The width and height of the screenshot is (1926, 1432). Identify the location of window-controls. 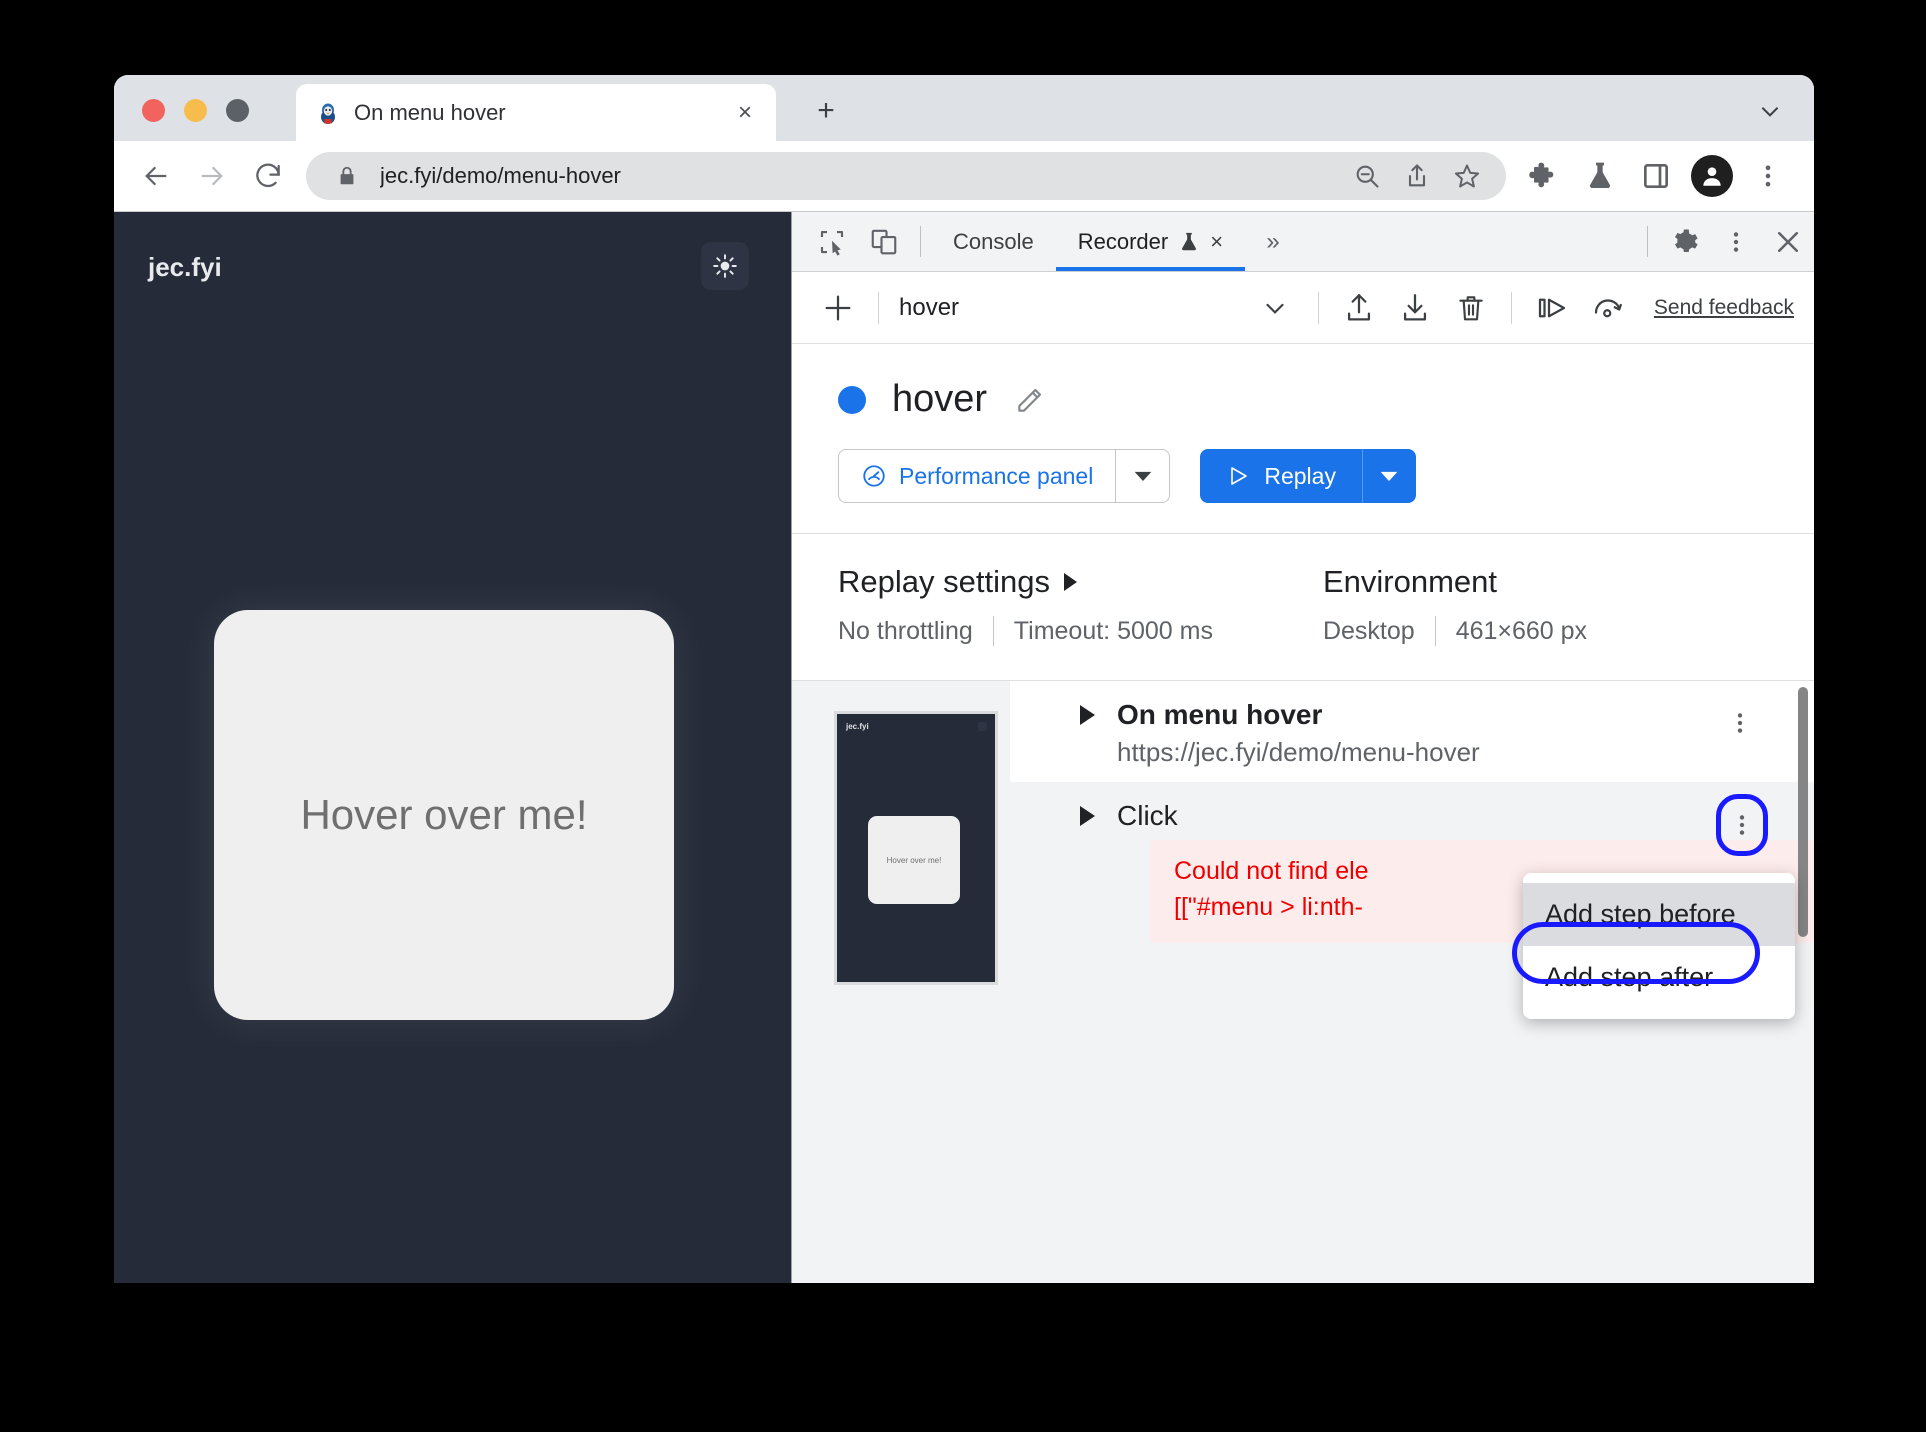
(195, 110).